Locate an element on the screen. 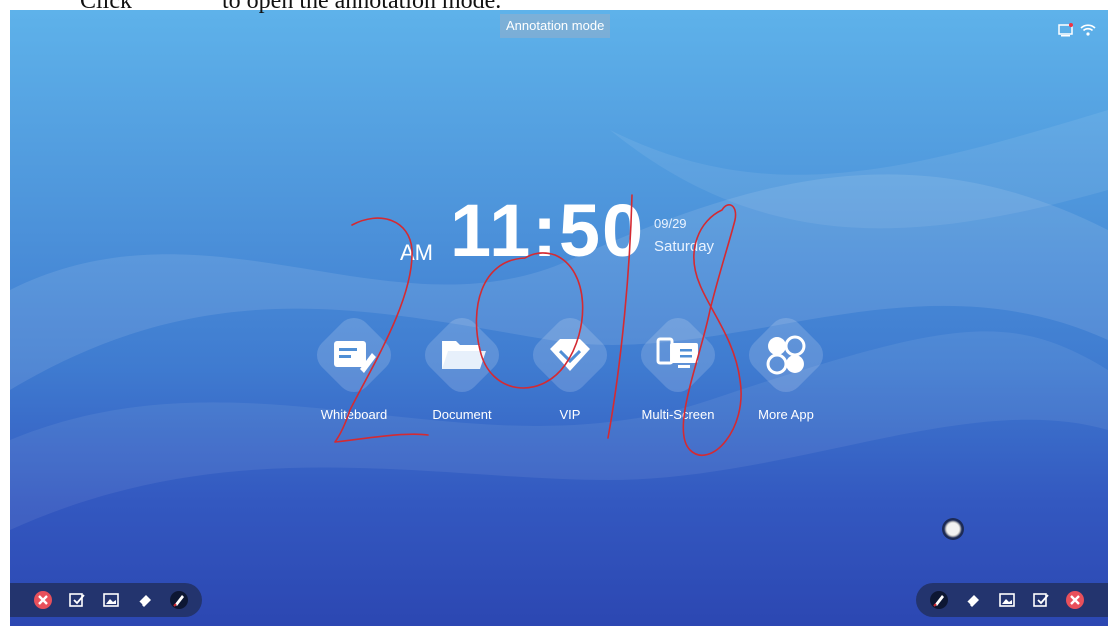 The width and height of the screenshot is (1108, 626). clock-day: Saturday is located at coordinates (684, 246).